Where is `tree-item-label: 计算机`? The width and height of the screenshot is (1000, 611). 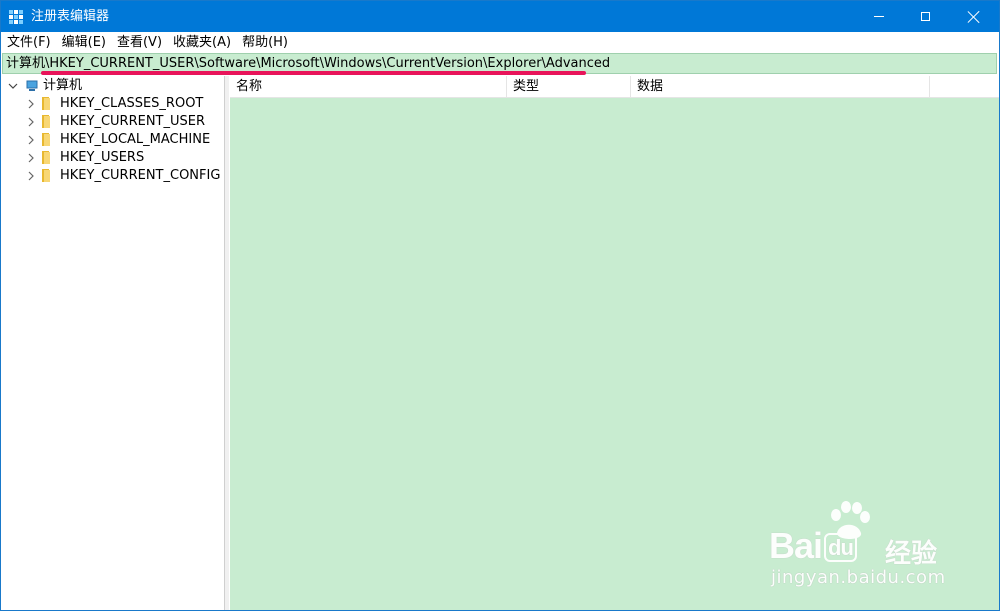
tree-item-label: 计算机 is located at coordinates (63, 85).